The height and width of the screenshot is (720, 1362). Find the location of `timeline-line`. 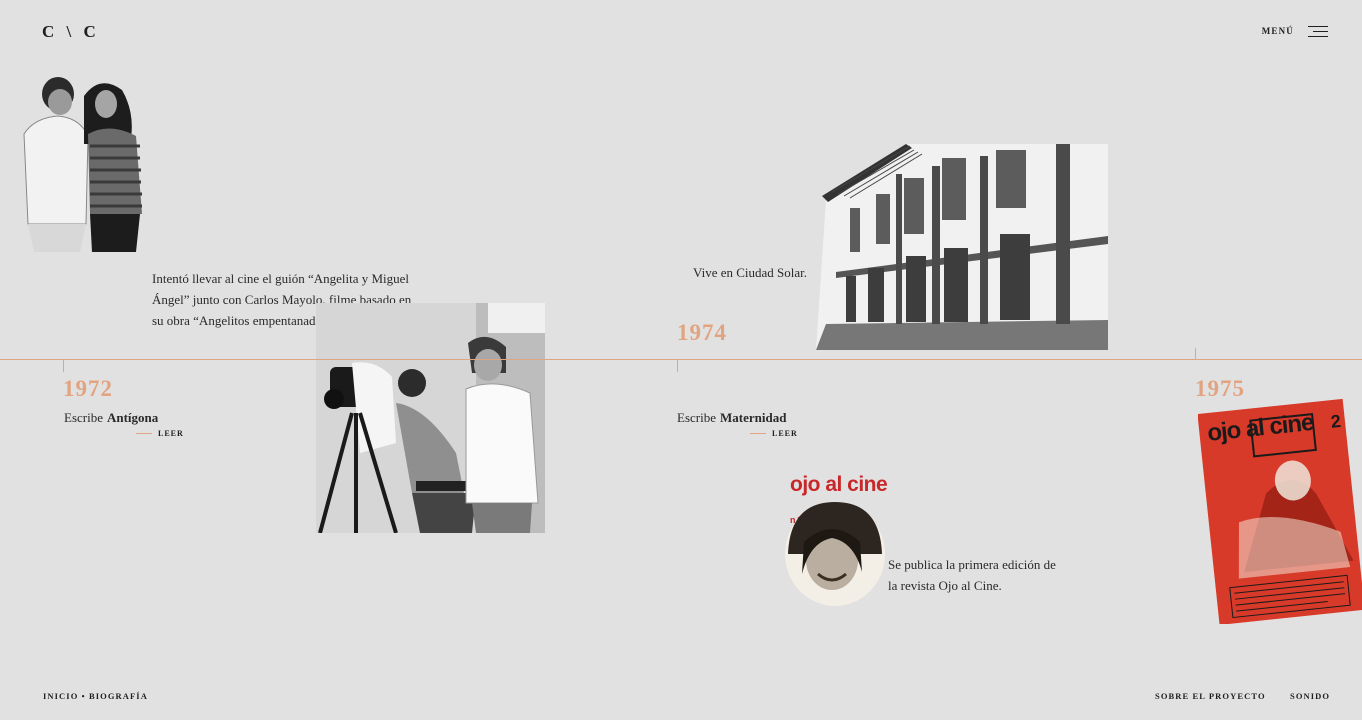

timeline-line is located at coordinates (681, 359).